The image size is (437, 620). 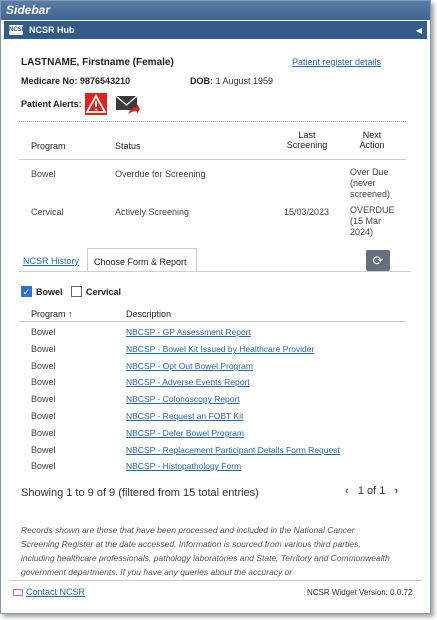 What do you see at coordinates (372, 221) in the screenshot?
I see `program-row-2-next: OVERDUE (15 Mar 2024)` at bounding box center [372, 221].